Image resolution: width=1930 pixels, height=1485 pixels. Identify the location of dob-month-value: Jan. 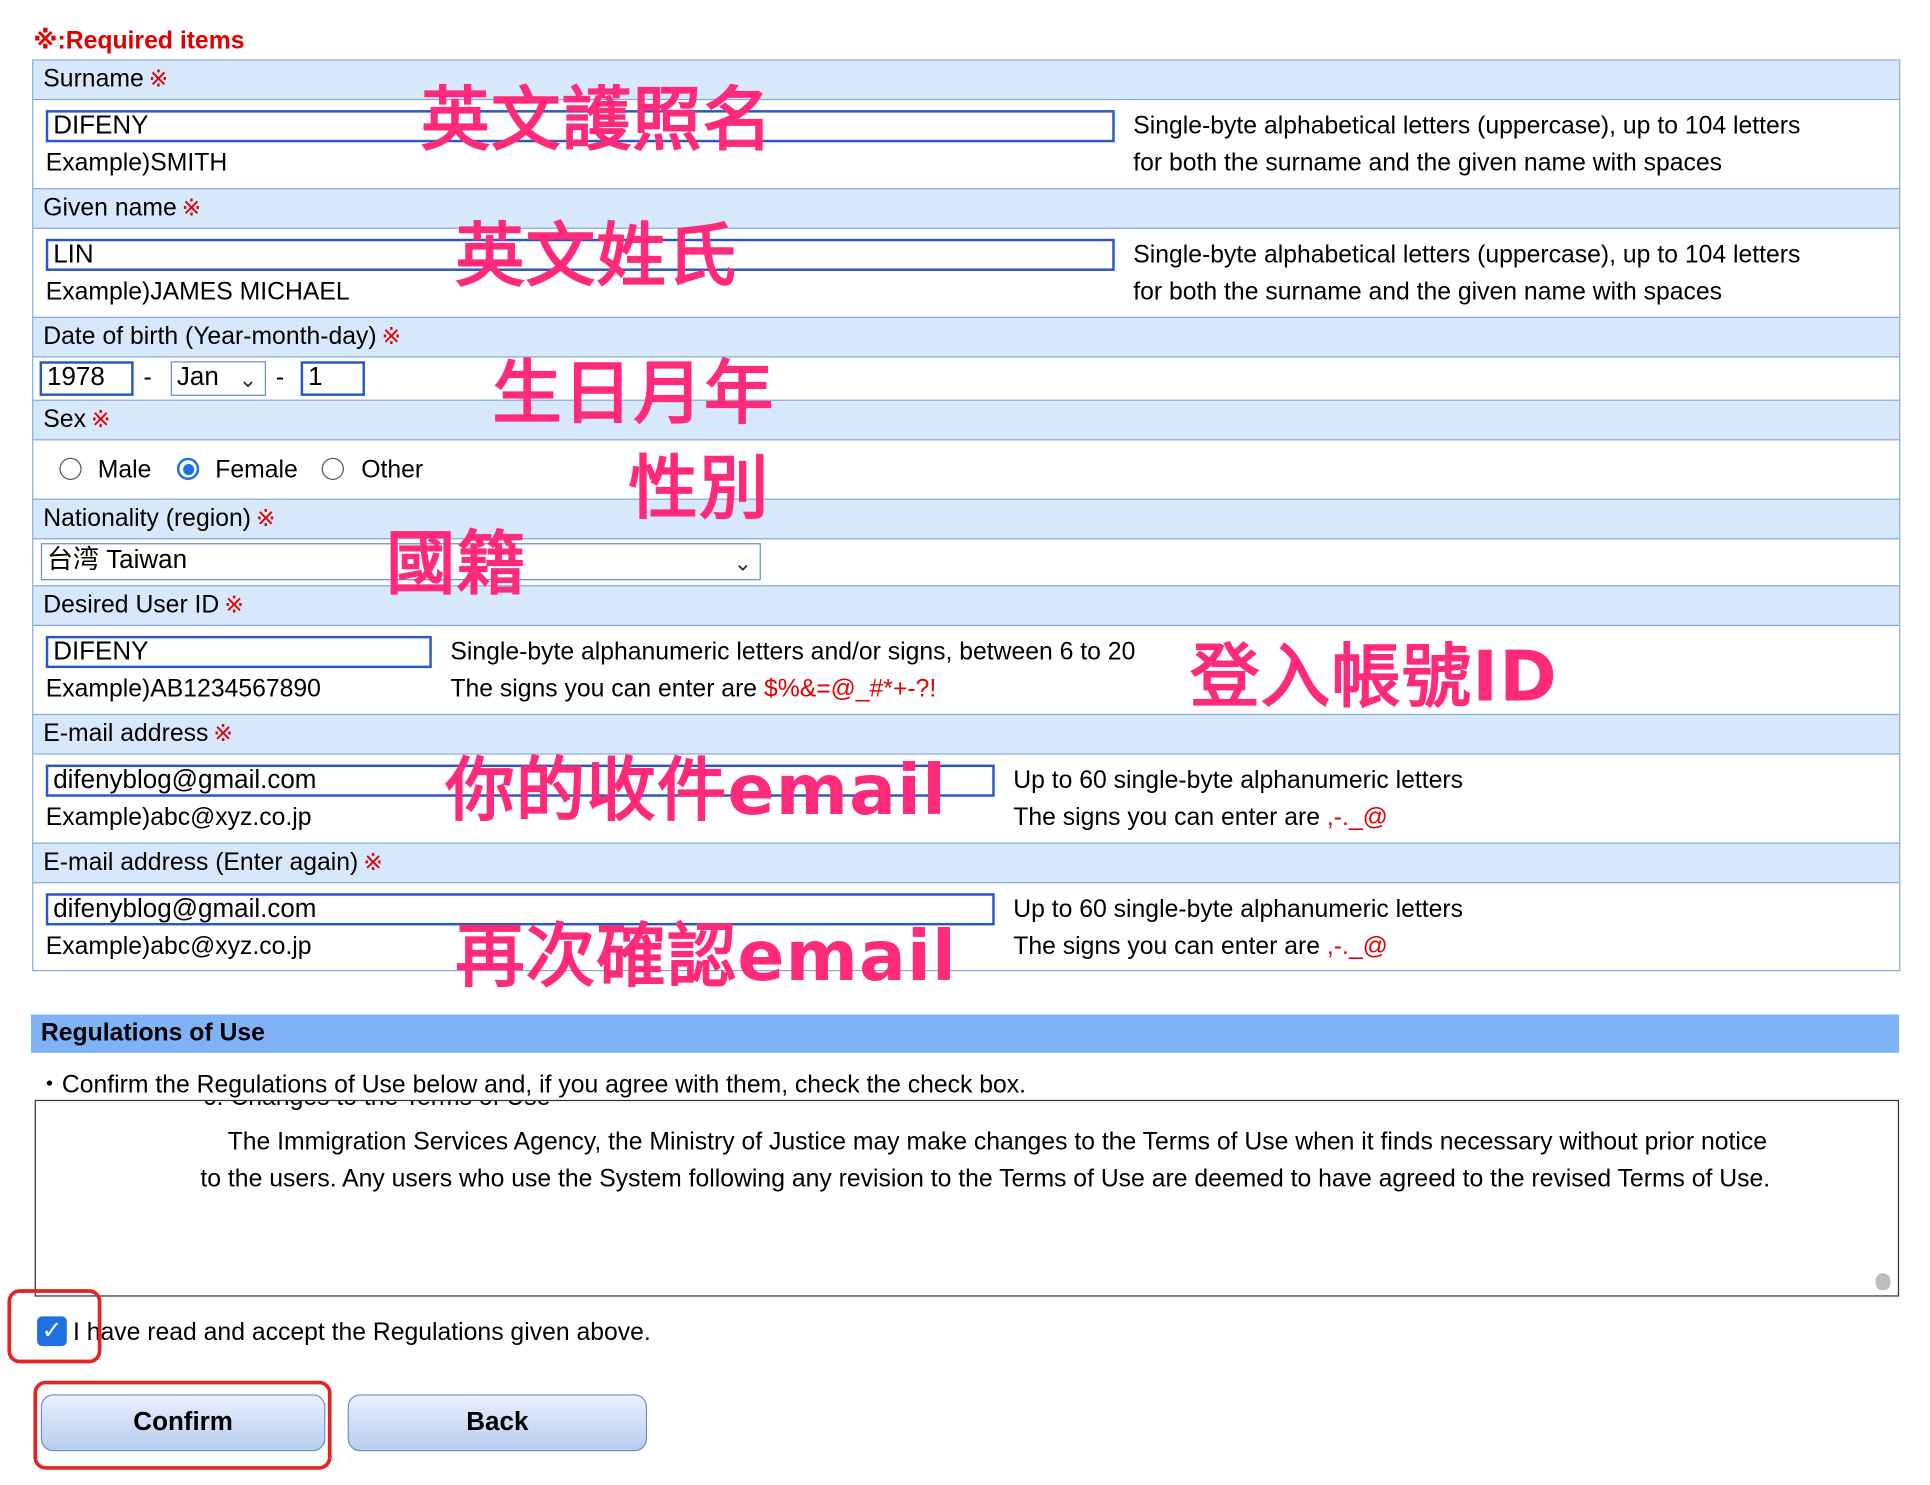
(197, 376).